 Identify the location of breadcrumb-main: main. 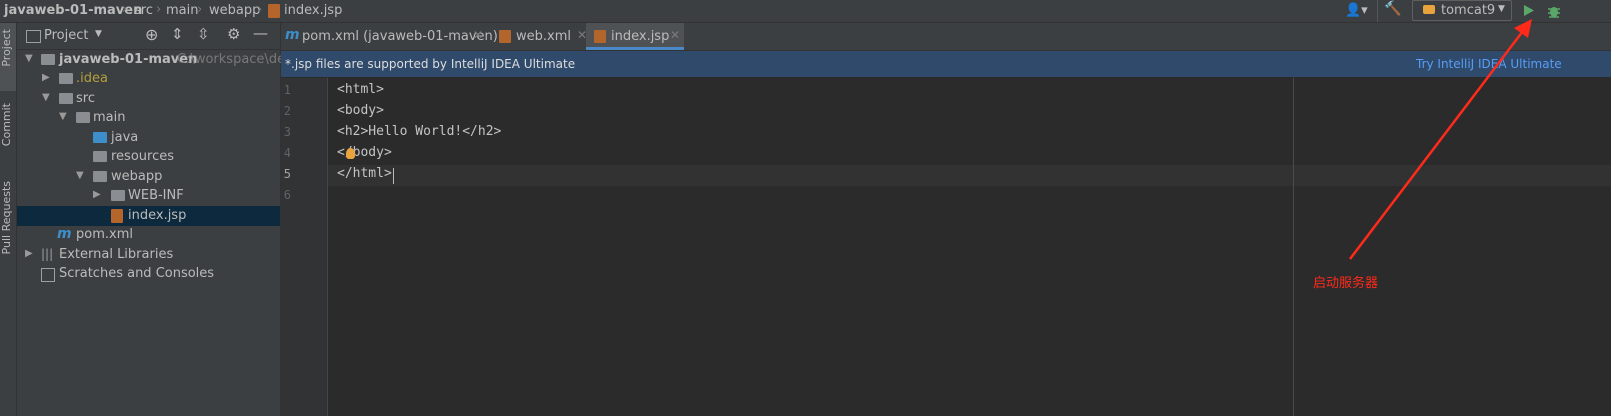
(182, 10).